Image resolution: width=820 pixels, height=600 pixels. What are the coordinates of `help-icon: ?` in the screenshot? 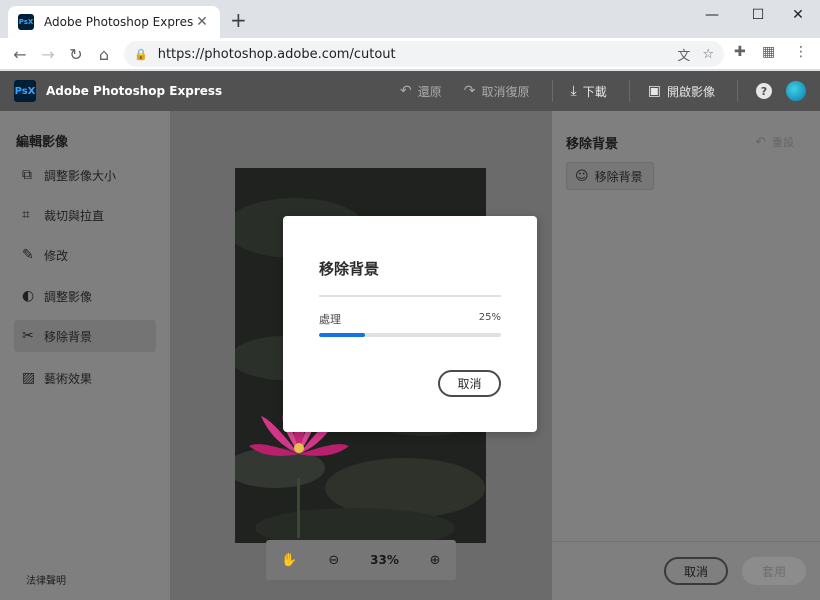 It's located at (764, 91).